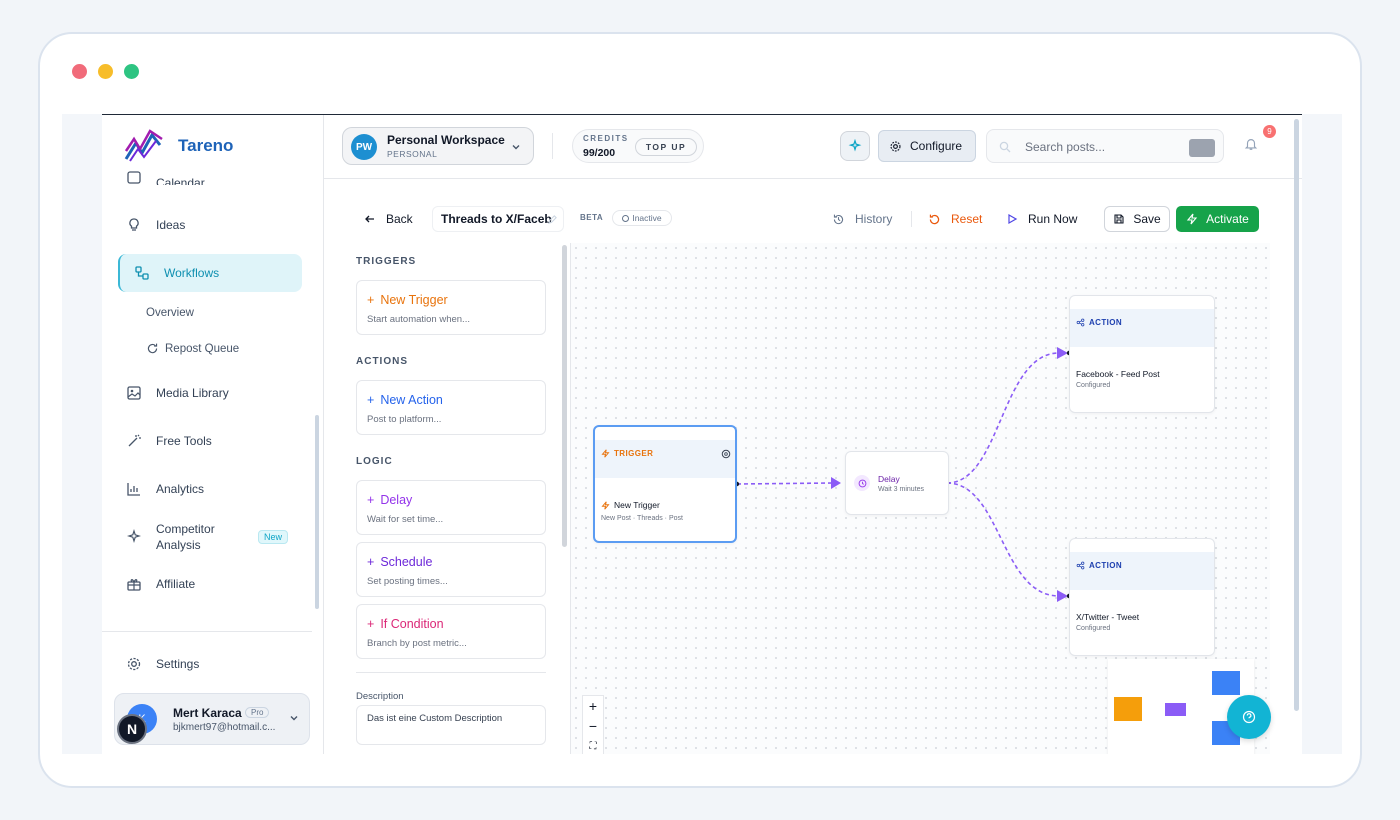 The height and width of the screenshot is (820, 1400). What do you see at coordinates (1053, 219) in the screenshot?
I see `run-now-label: Run Now` at bounding box center [1053, 219].